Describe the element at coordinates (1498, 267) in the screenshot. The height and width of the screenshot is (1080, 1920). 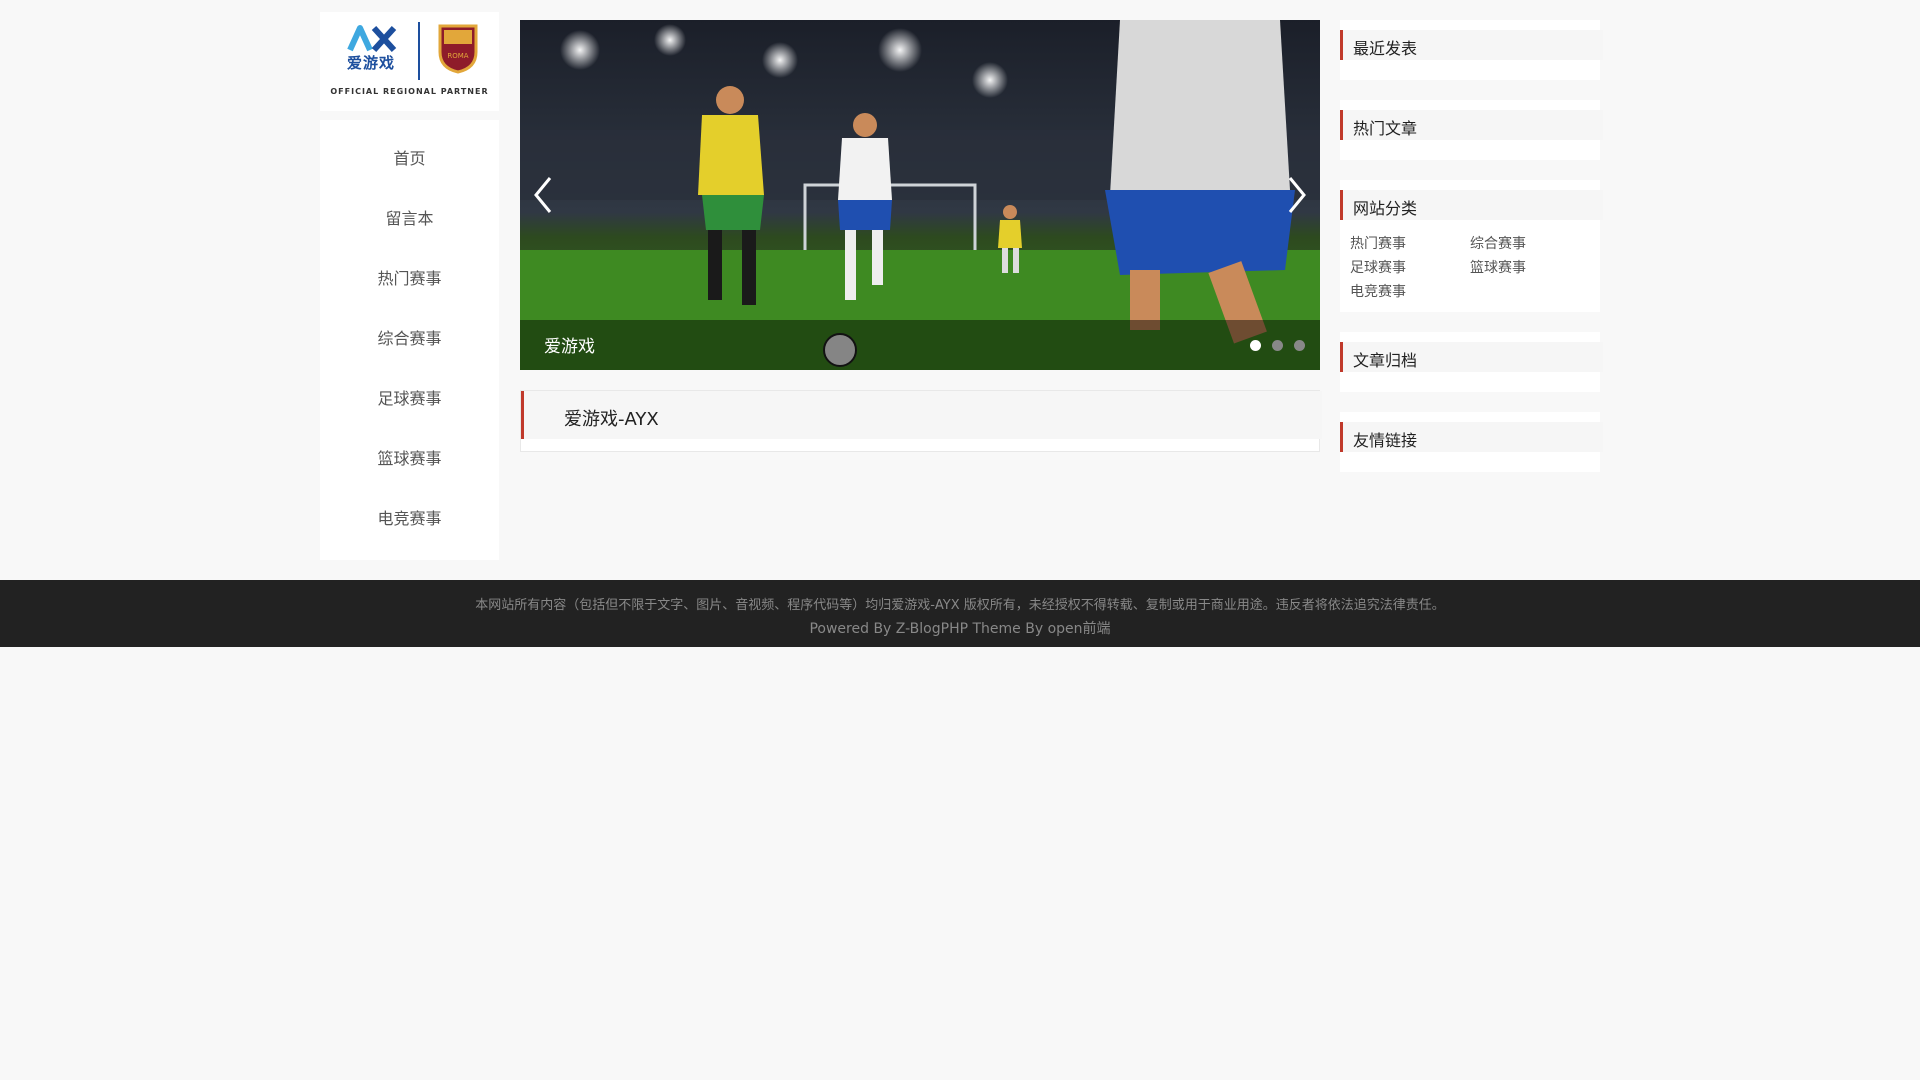
I see `category-link-basketball: 篮球赛事` at that location.